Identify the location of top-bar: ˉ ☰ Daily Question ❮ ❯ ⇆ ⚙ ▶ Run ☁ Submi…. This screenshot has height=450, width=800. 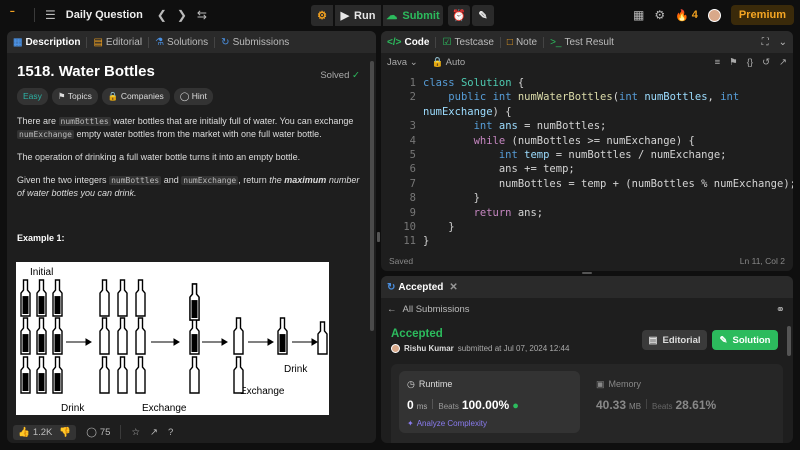
(400, 15).